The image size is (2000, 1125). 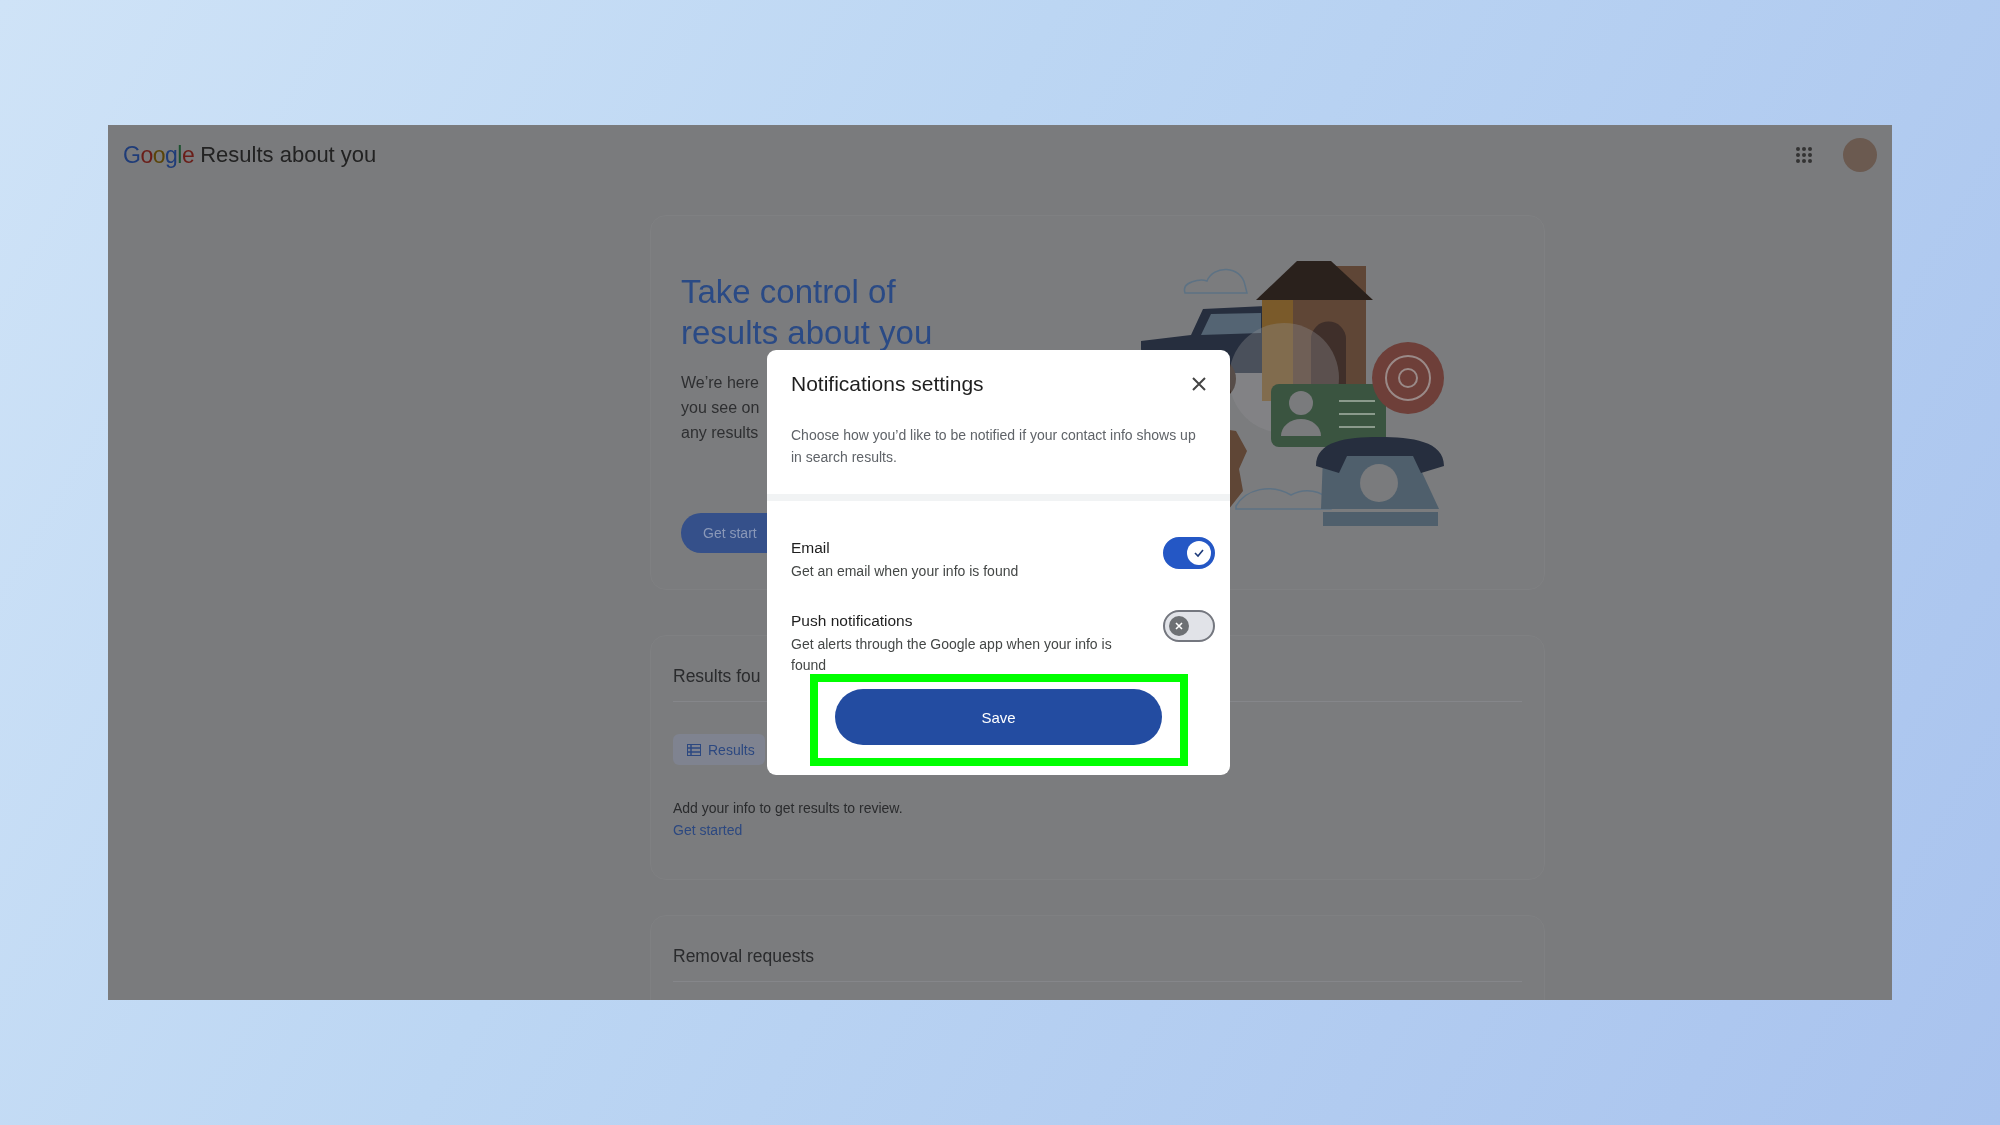 What do you see at coordinates (788, 808) in the screenshot?
I see `empty-message: Add your info to get results to review.` at bounding box center [788, 808].